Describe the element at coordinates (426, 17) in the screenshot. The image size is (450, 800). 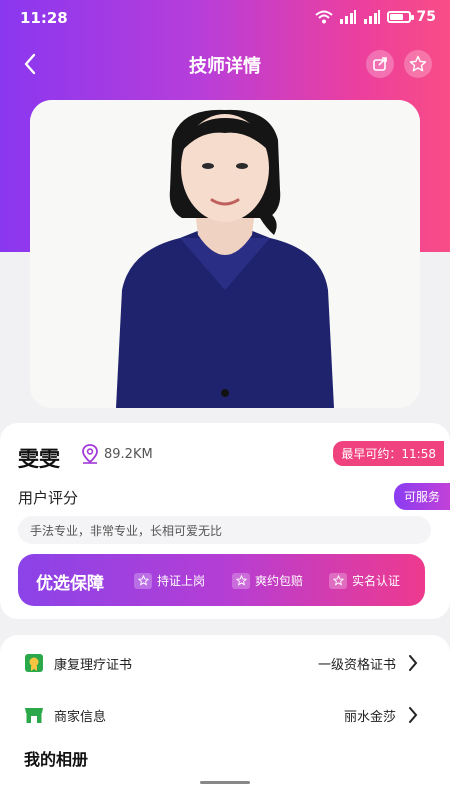
I see `battery-percent: 75` at that location.